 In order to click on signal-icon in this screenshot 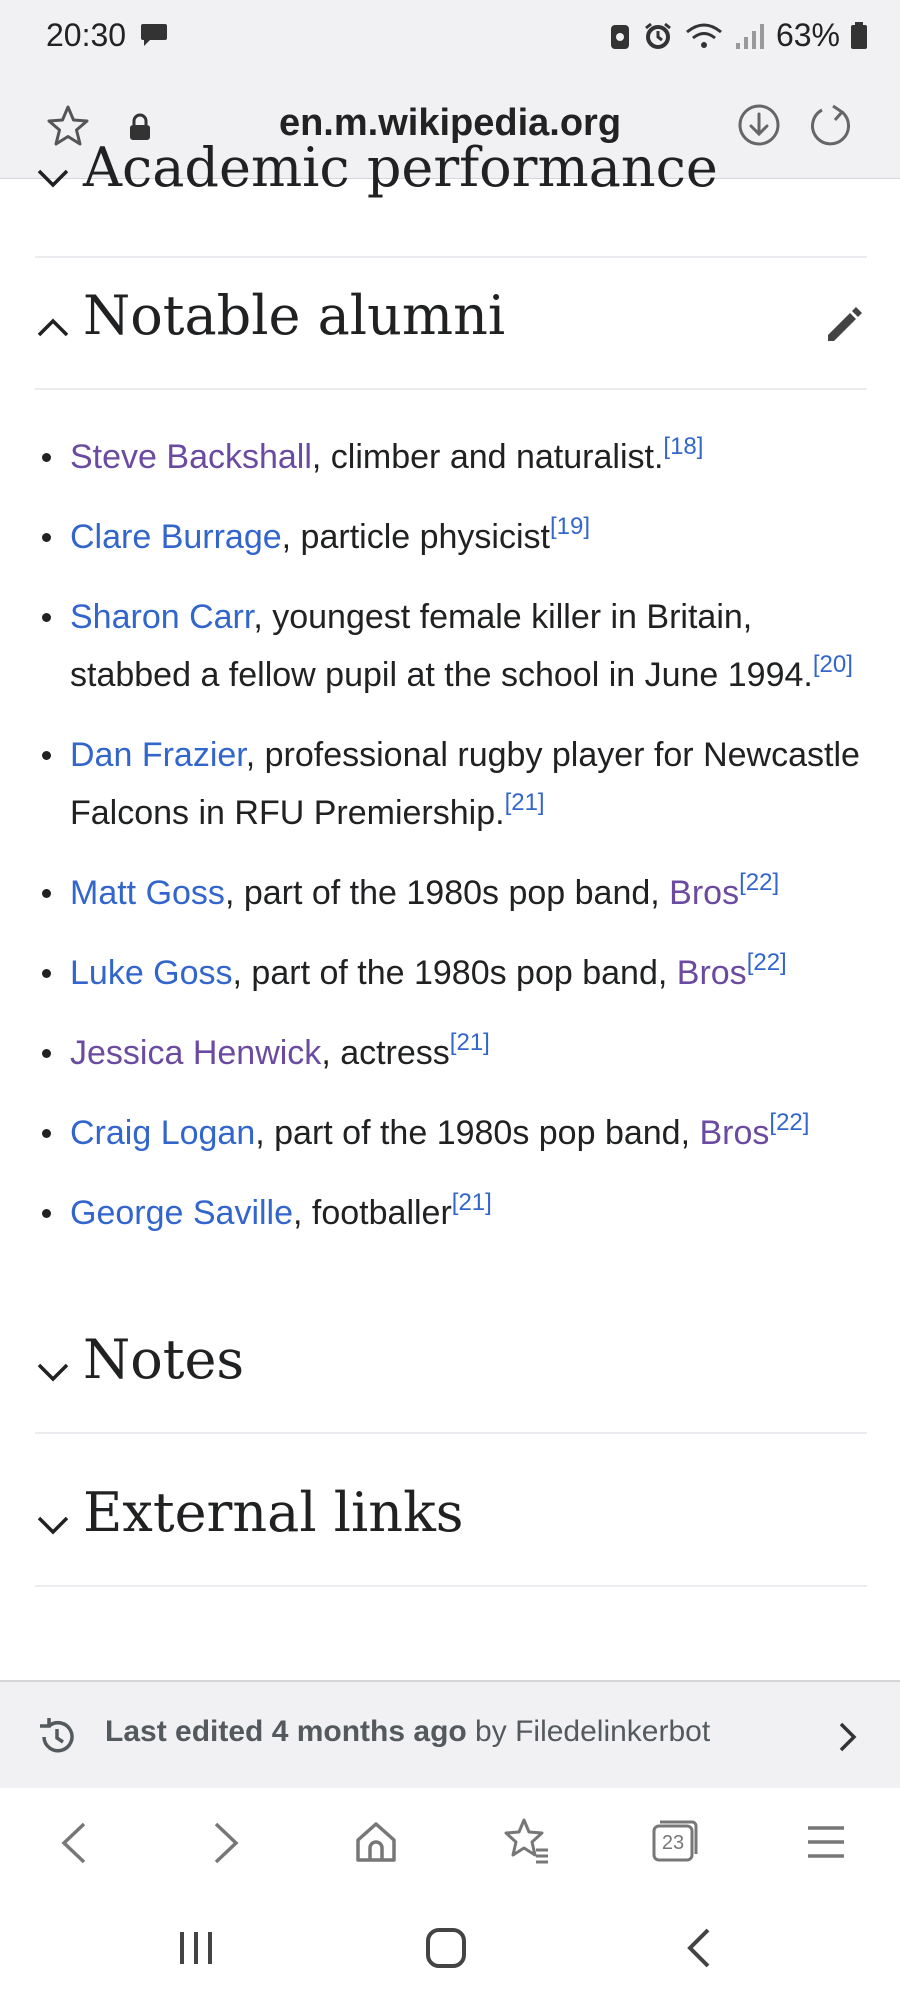, I will do `click(749, 36)`.